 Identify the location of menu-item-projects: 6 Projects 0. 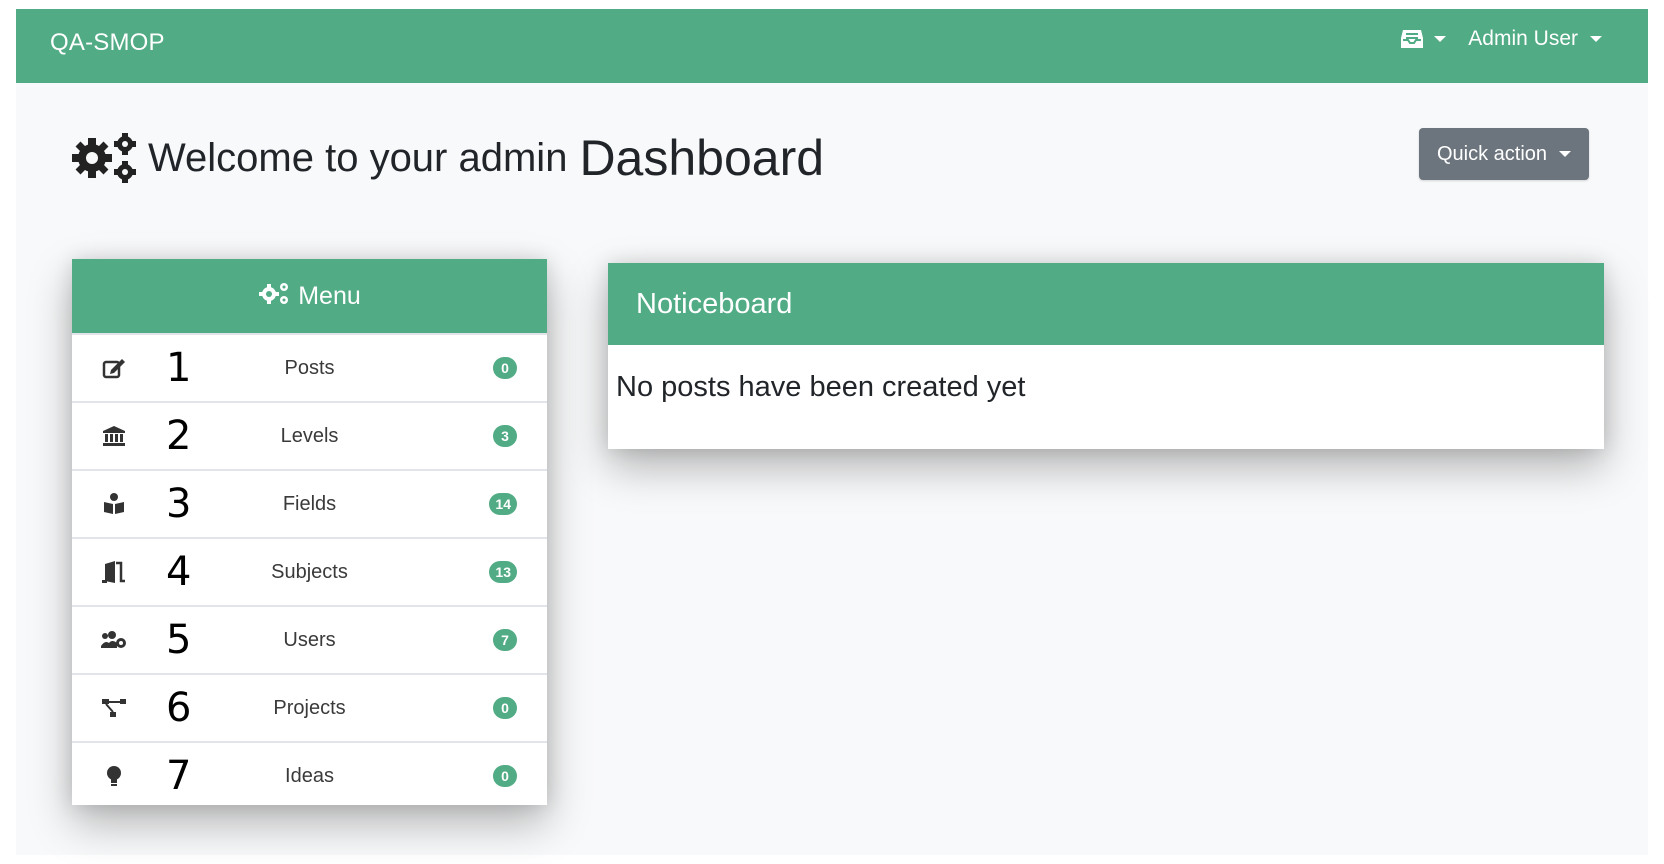
(309, 707).